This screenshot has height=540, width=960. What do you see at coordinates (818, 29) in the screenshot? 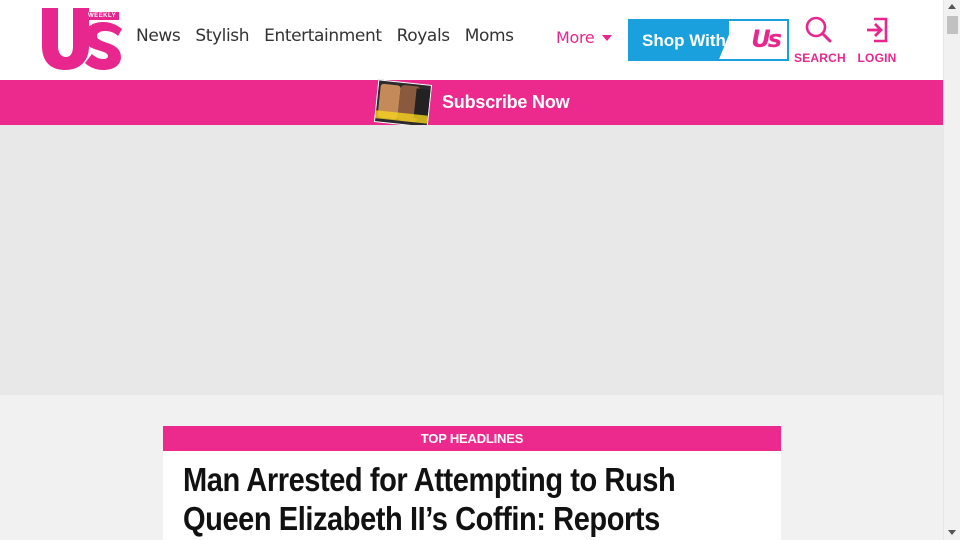
I see `search-icon` at bounding box center [818, 29].